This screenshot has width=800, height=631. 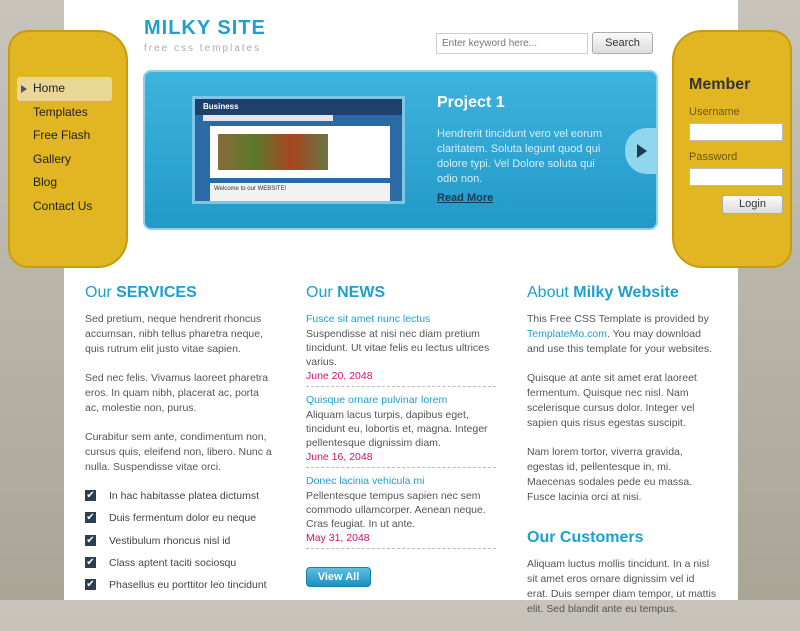 What do you see at coordinates (180, 518) in the screenshot?
I see `checklist-item: Duis fermentum dolor eu neque` at bounding box center [180, 518].